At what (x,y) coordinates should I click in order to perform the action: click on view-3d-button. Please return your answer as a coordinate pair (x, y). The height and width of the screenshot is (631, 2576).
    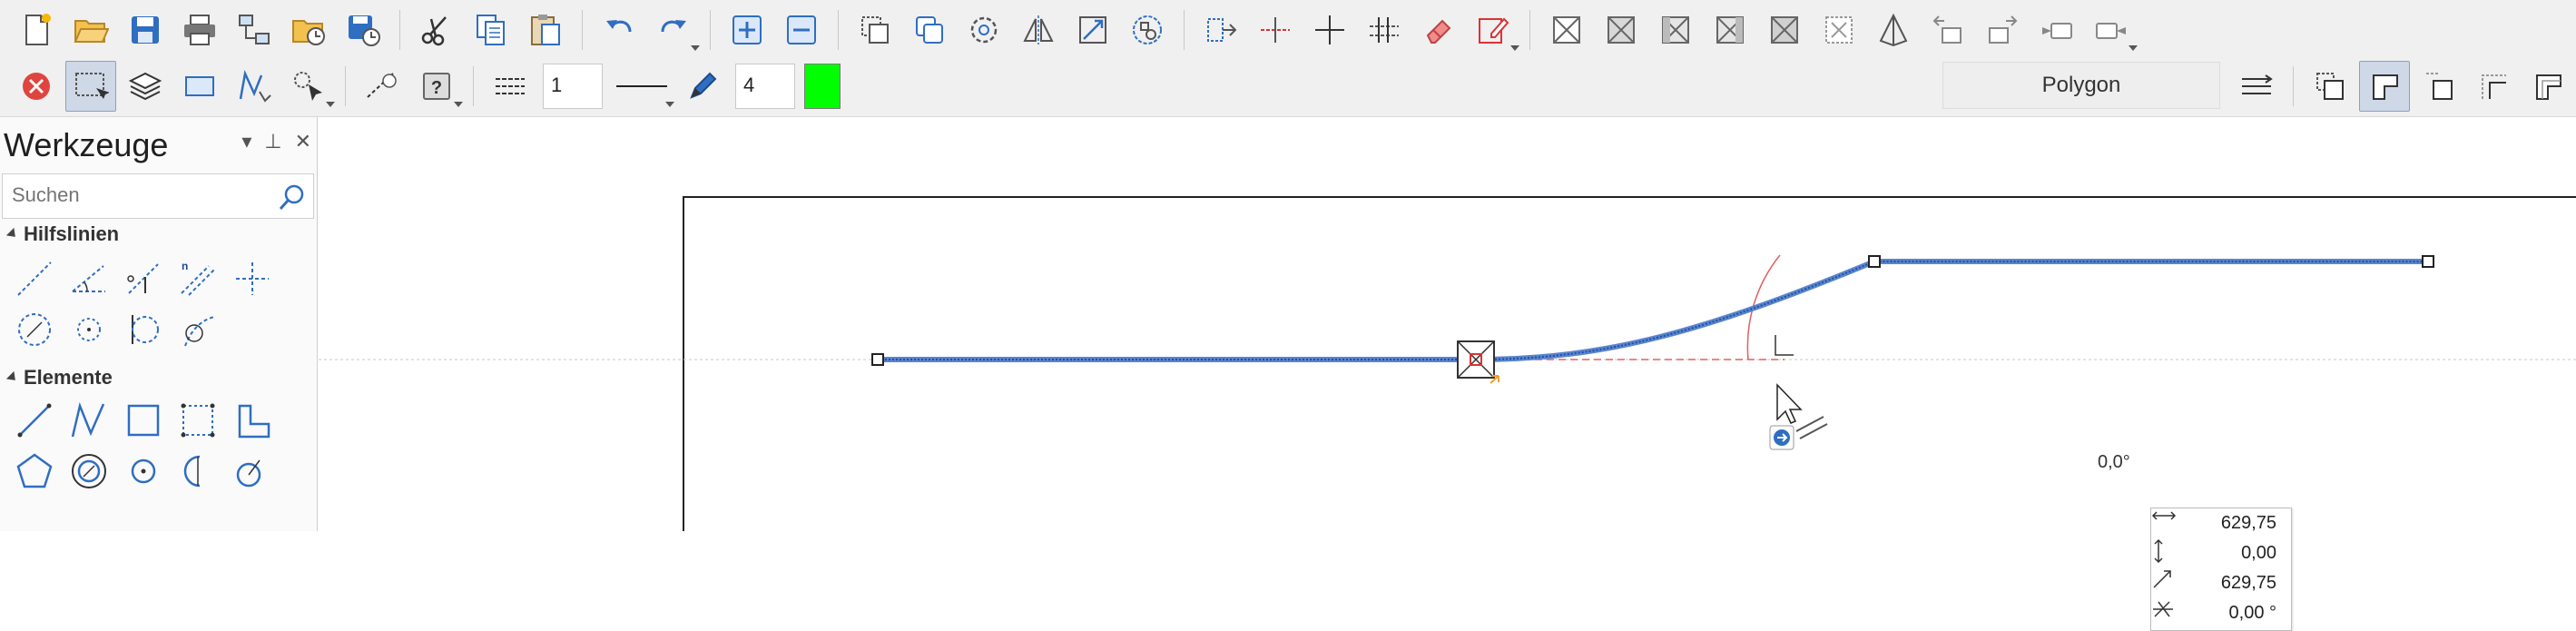
    Looking at the image, I should click on (1893, 30).